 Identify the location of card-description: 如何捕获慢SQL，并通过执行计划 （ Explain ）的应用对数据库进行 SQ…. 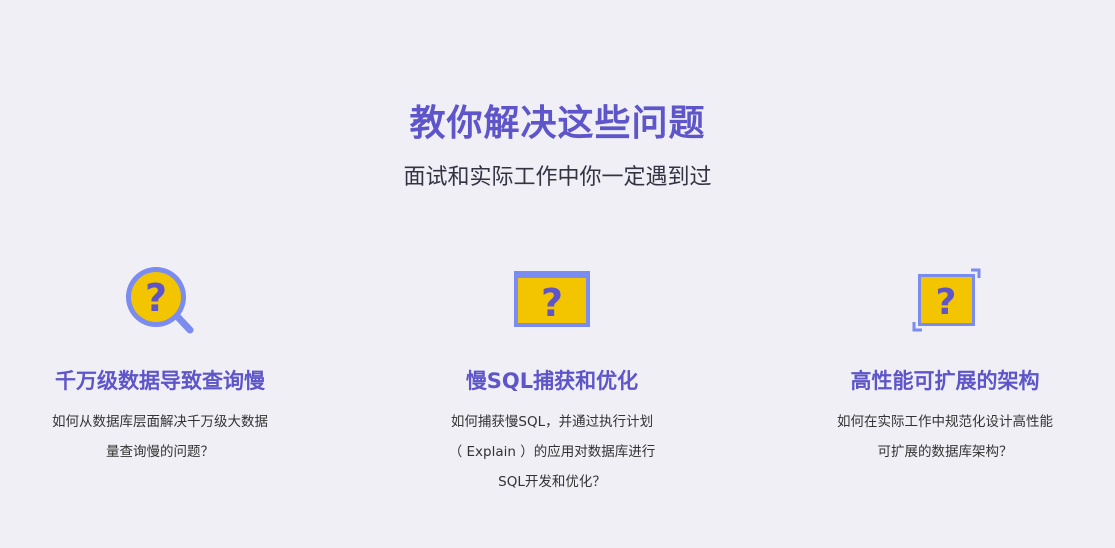
(552, 452).